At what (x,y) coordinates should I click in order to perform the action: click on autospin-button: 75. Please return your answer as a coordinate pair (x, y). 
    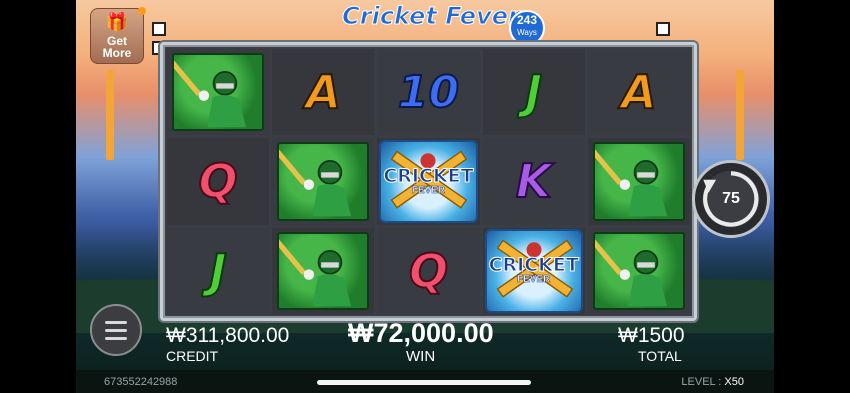
    Looking at the image, I should click on (731, 199).